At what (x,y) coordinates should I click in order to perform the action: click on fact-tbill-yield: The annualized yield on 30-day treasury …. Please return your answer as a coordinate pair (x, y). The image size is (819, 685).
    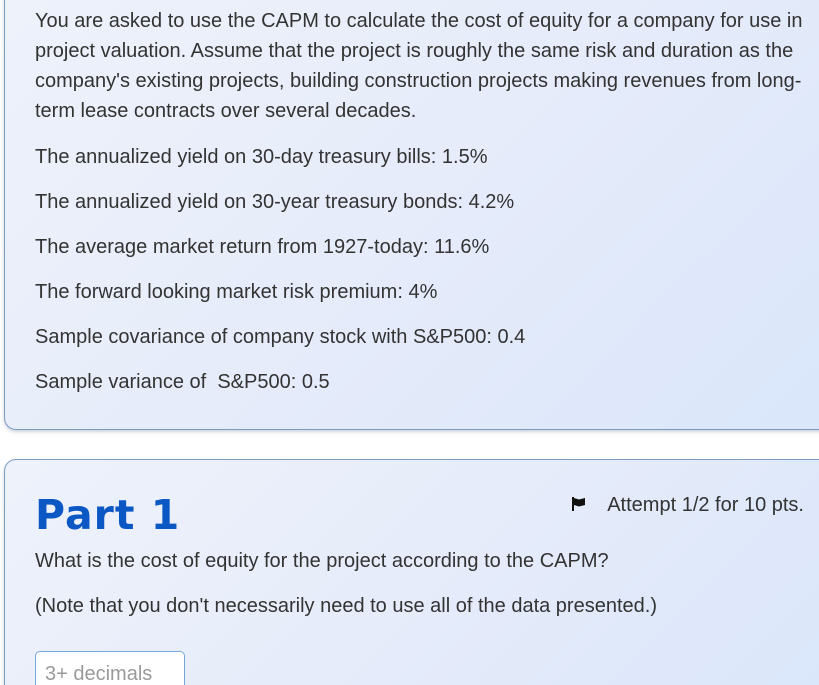
    Looking at the image, I should click on (261, 157).